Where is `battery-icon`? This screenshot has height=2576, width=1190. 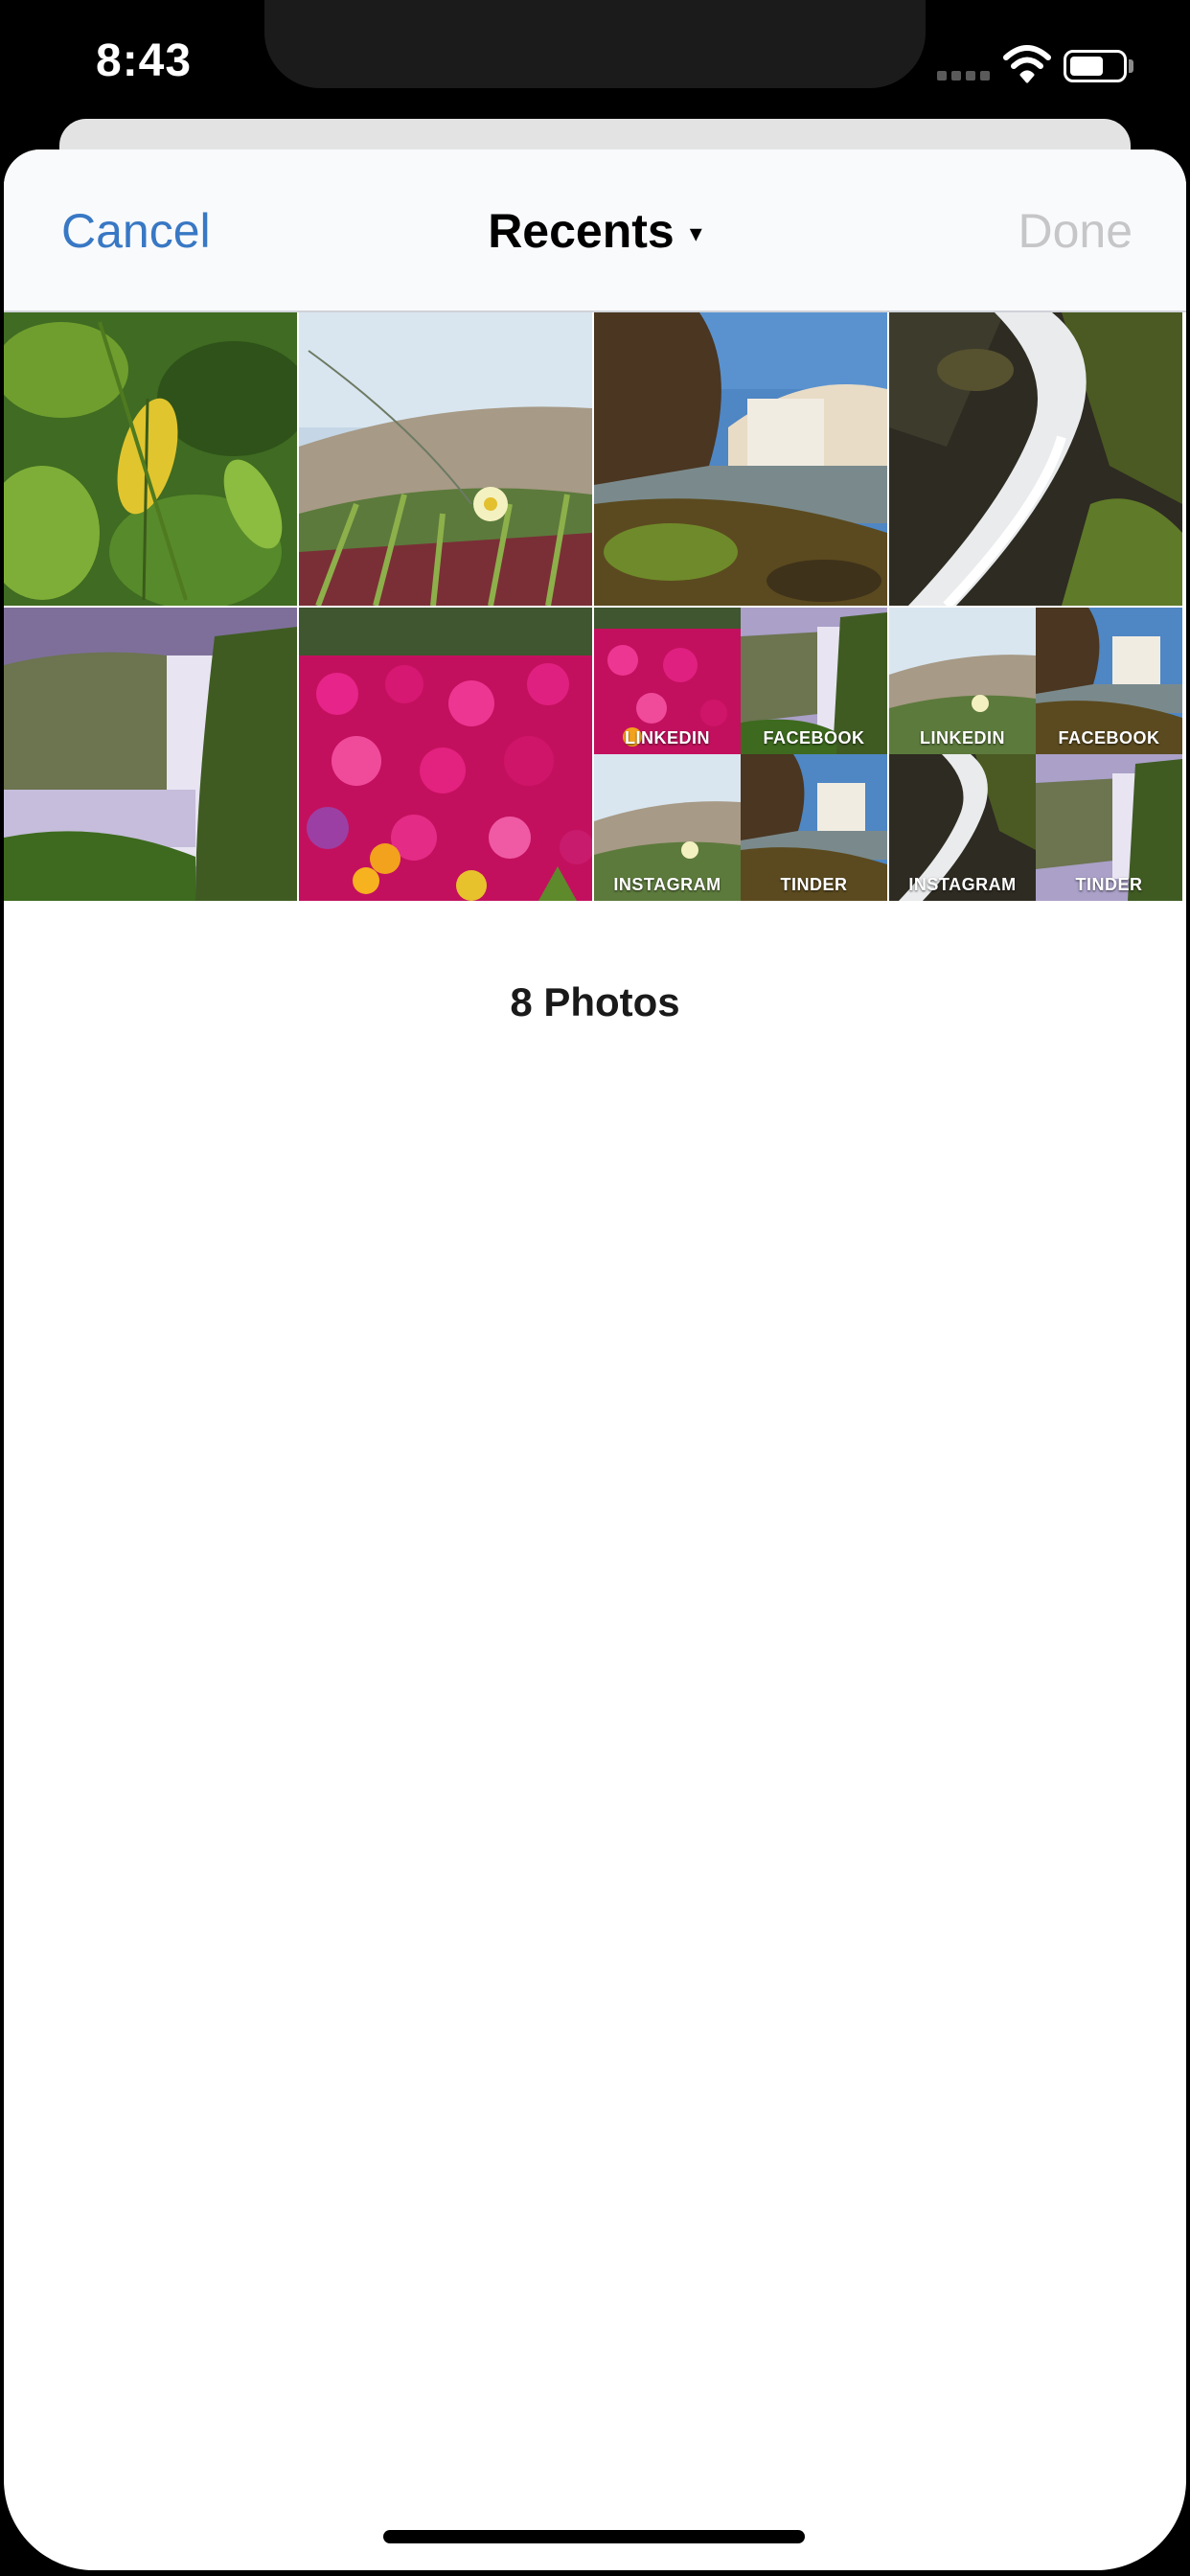
battery-icon is located at coordinates (1096, 66).